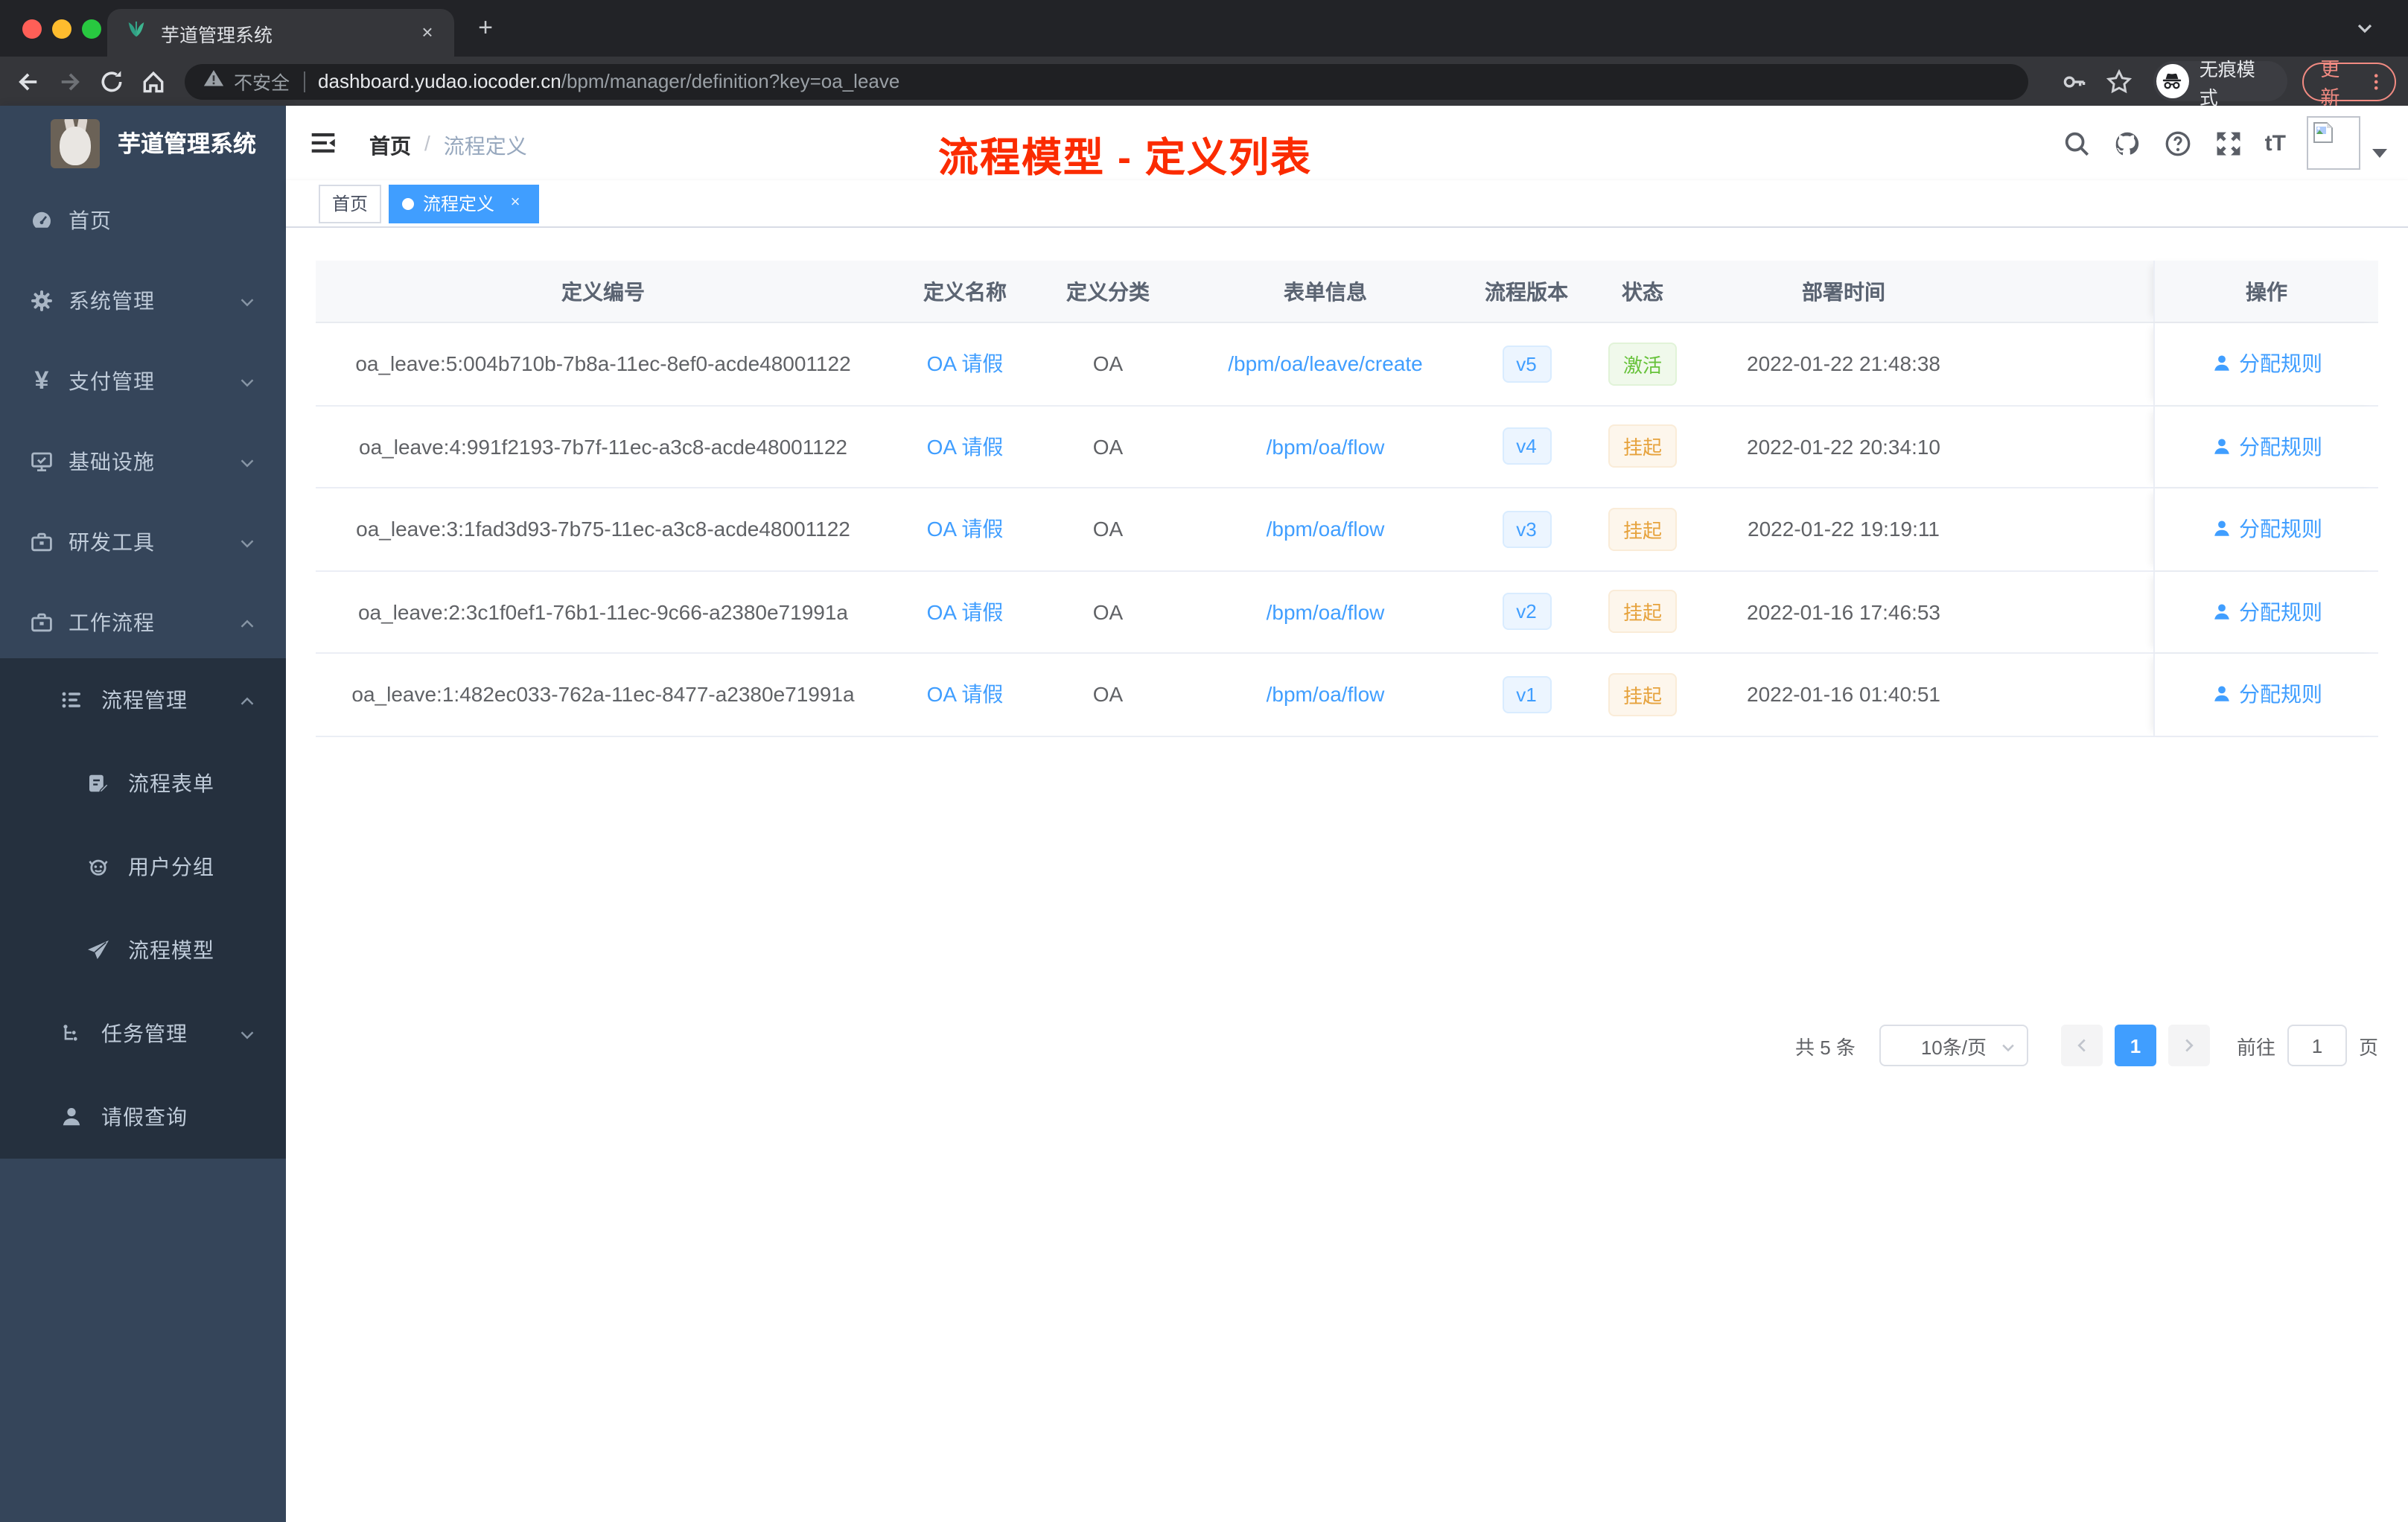 Image resolution: width=2408 pixels, height=1522 pixels. Describe the element at coordinates (143, 1033) in the screenshot. I see `sidebar-item-task-management: 任务管理` at that location.